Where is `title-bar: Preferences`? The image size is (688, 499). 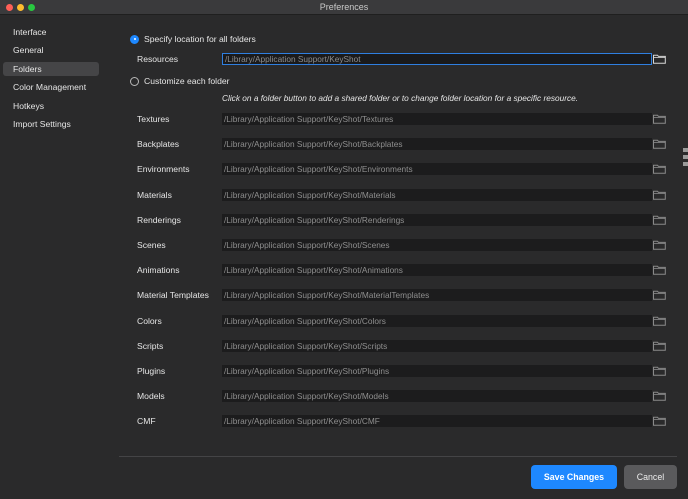
title-bar: Preferences is located at coordinates (344, 7).